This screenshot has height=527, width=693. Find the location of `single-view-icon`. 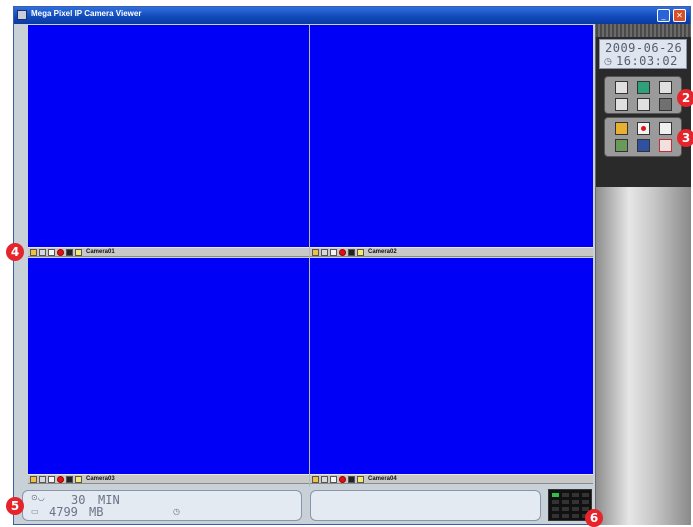

single-view-icon is located at coordinates (621, 87).